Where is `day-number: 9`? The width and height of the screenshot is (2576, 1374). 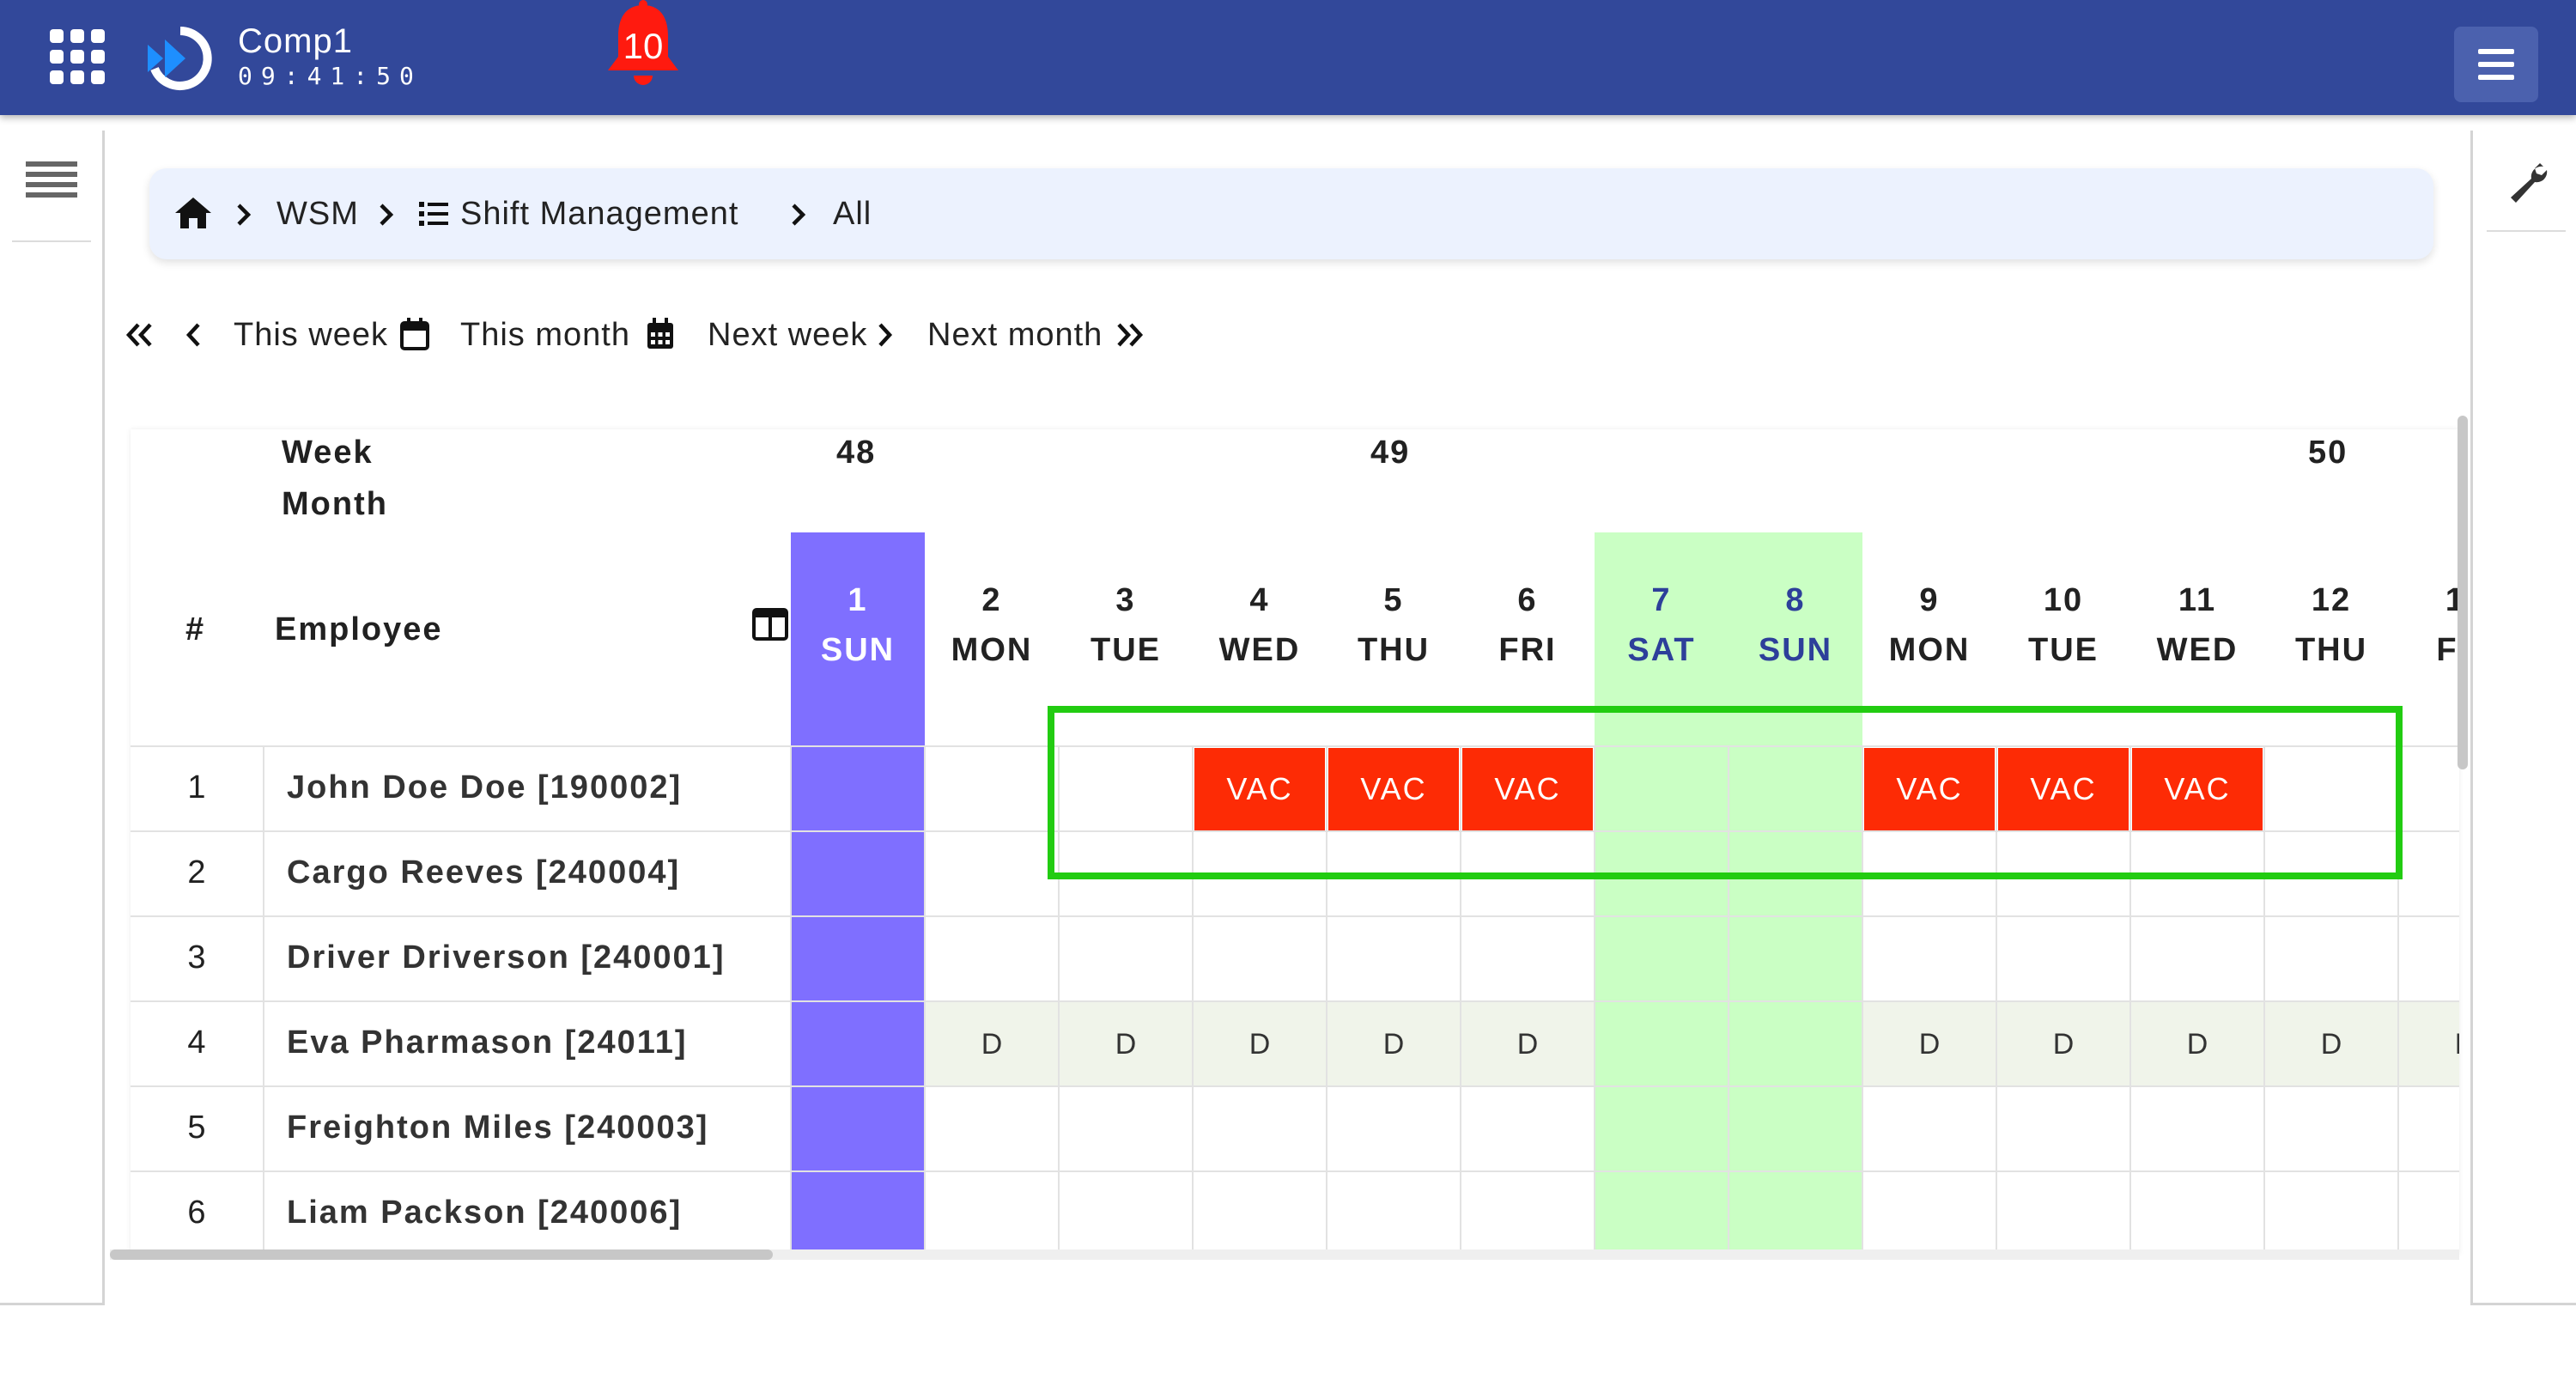
day-number: 9 is located at coordinates (1930, 600).